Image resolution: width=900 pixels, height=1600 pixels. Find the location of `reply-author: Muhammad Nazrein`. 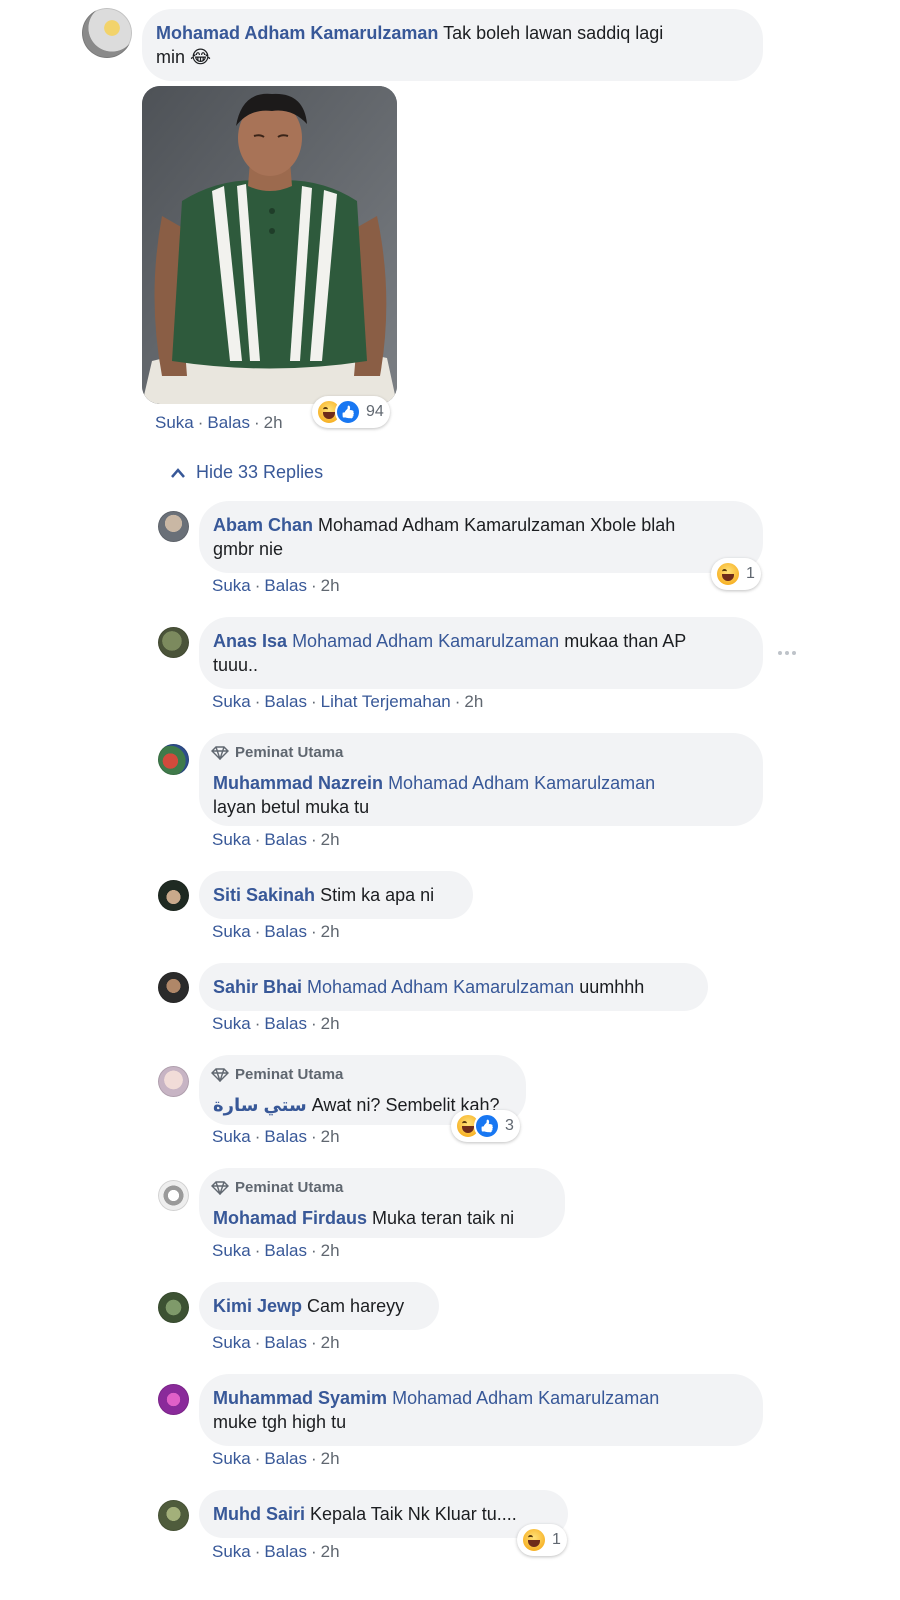

reply-author: Muhammad Nazrein is located at coordinates (298, 783).